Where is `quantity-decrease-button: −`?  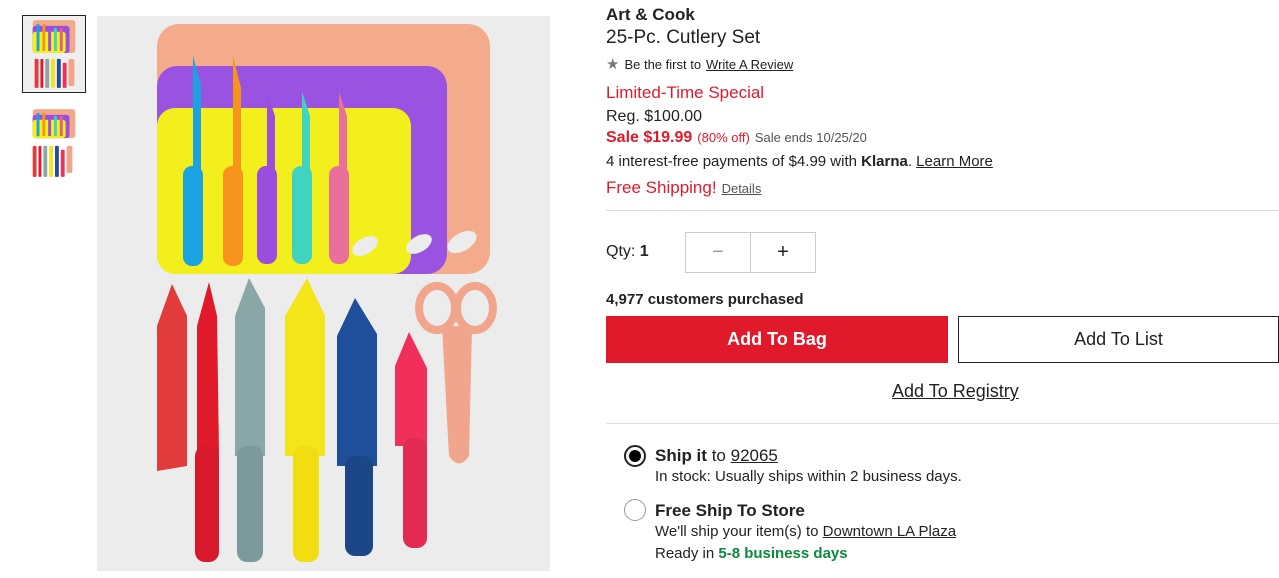
quantity-decrease-button: − is located at coordinates (718, 252).